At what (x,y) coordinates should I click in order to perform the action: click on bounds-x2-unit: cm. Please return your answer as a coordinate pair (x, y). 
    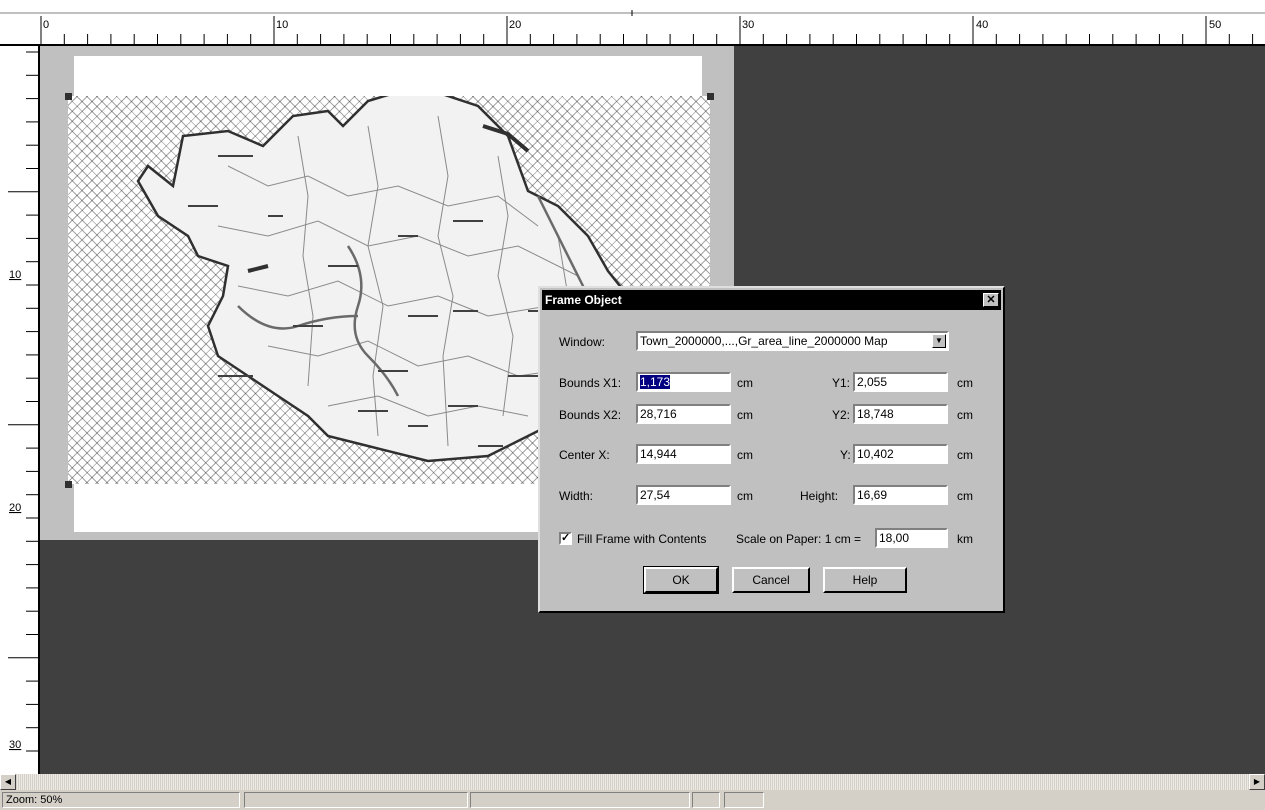
    Looking at the image, I should click on (745, 415).